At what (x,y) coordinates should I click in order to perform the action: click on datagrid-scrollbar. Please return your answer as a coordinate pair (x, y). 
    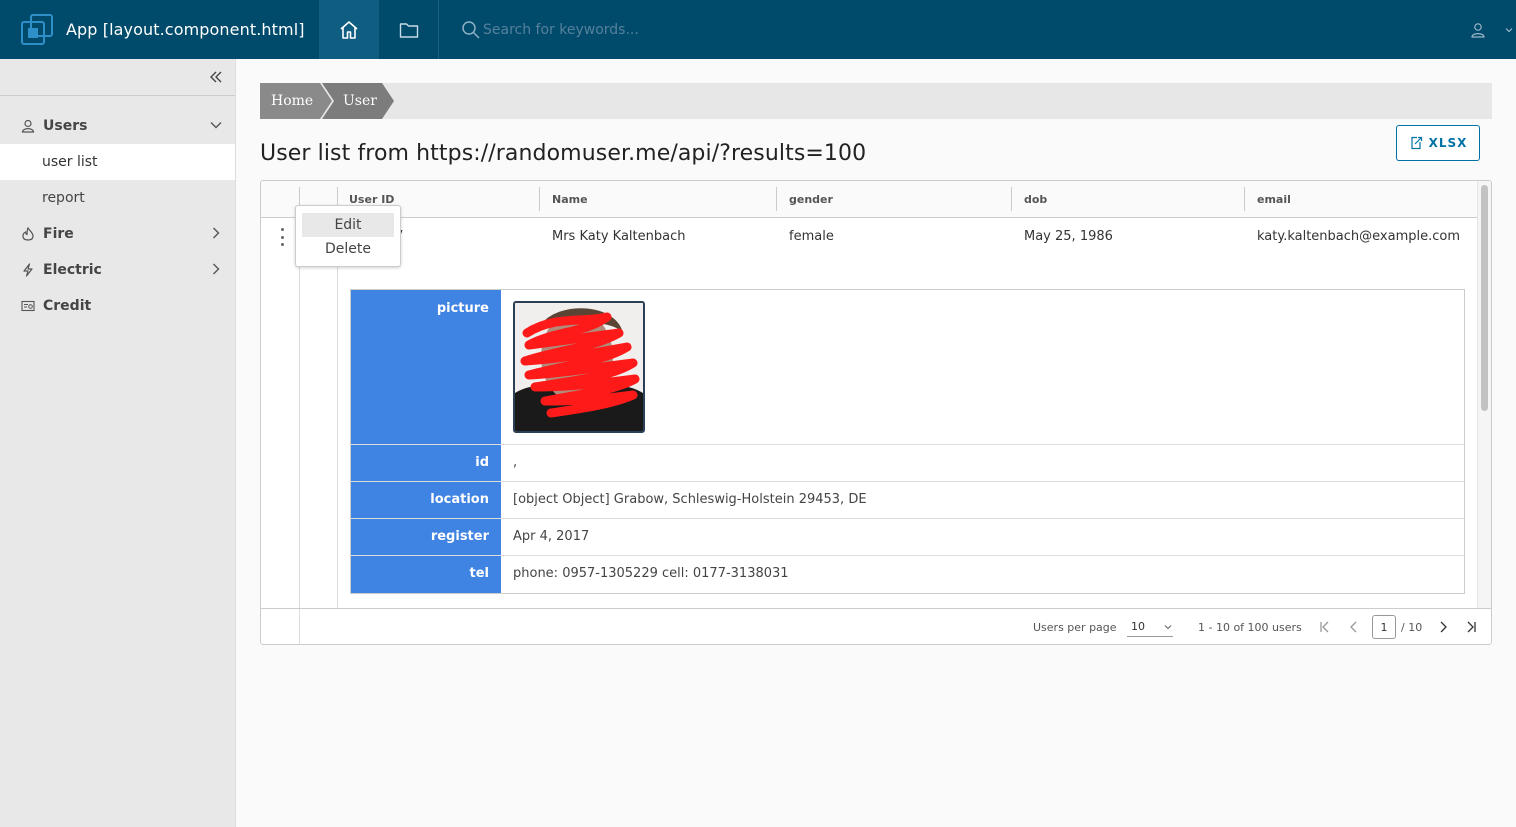
    Looking at the image, I should click on (1484, 394).